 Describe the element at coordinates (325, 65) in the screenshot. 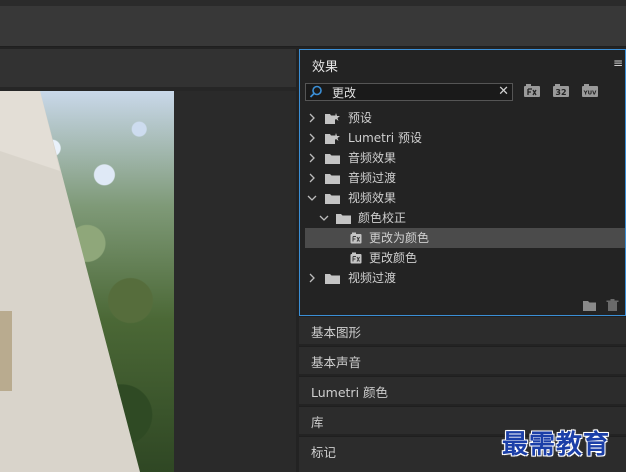

I see `effects-tab: 效果` at that location.